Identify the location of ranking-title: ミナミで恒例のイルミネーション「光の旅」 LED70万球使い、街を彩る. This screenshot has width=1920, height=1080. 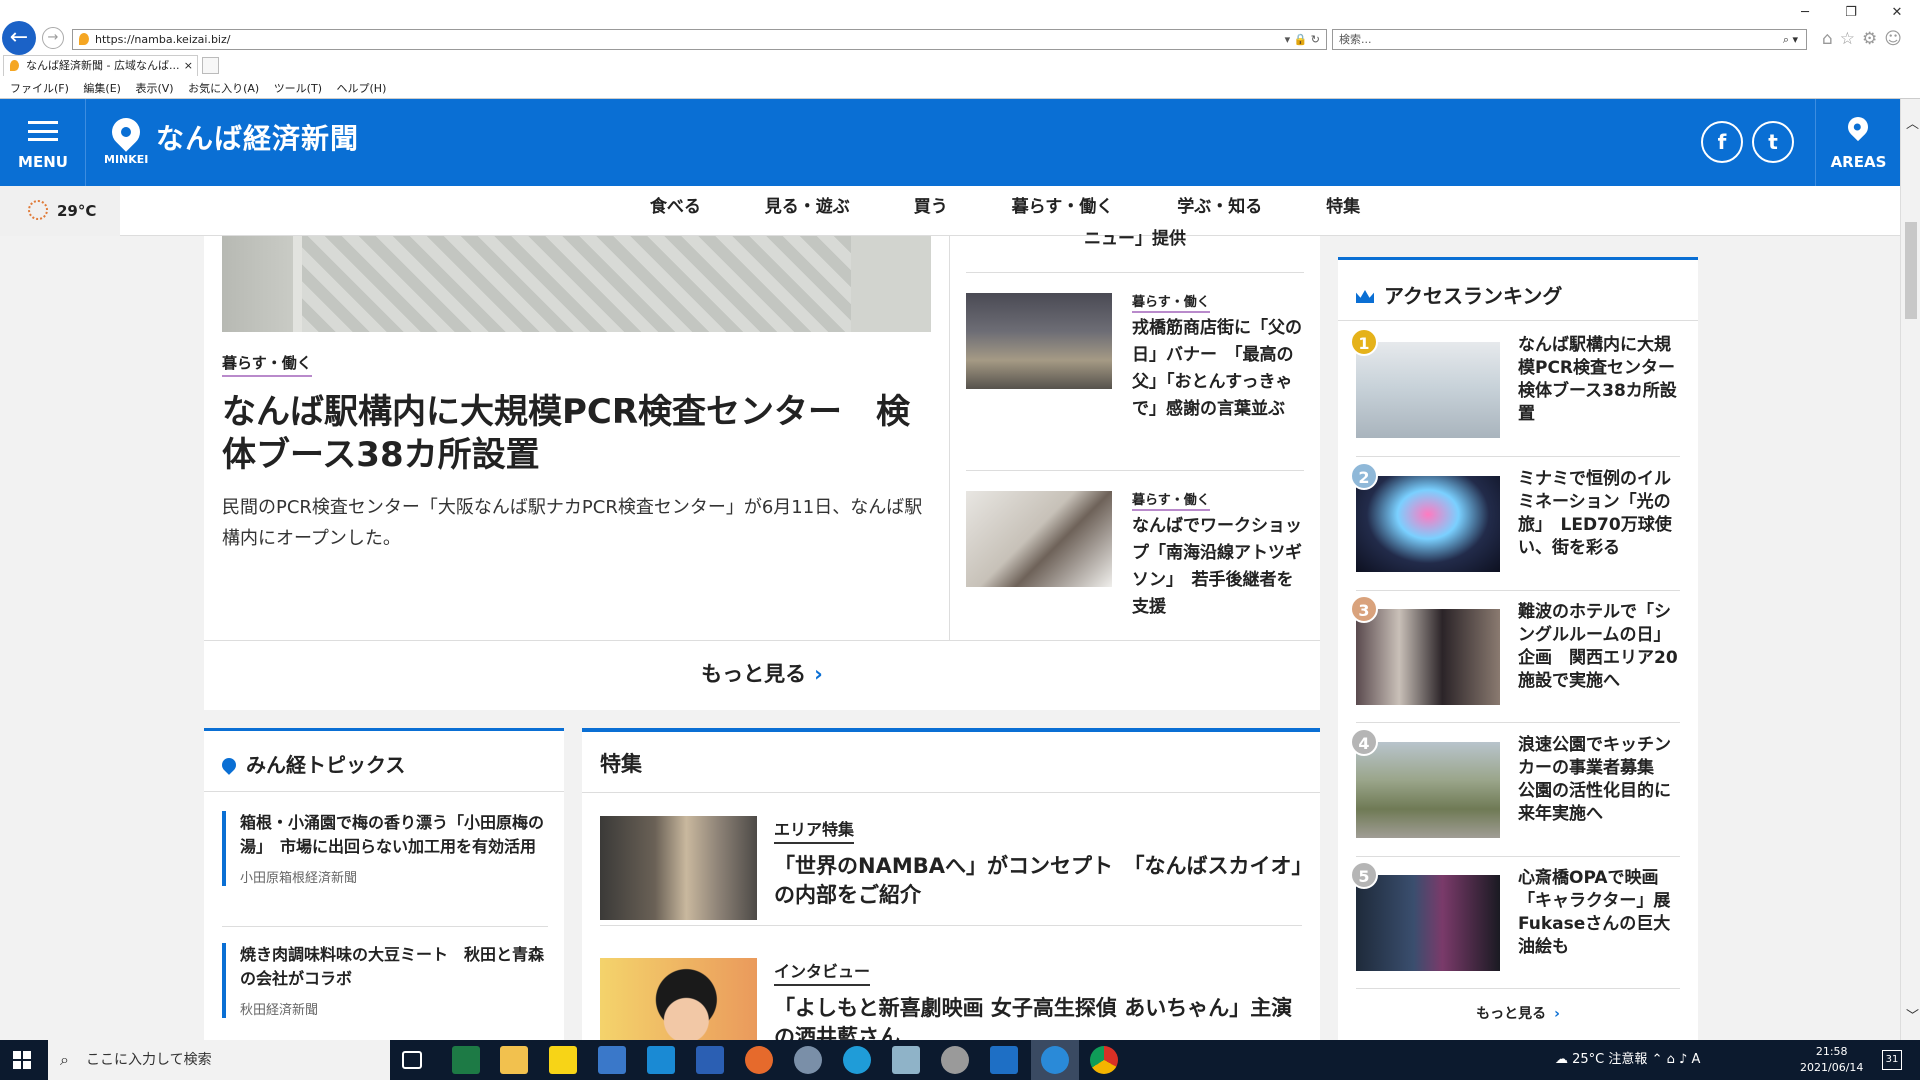
(1599, 514).